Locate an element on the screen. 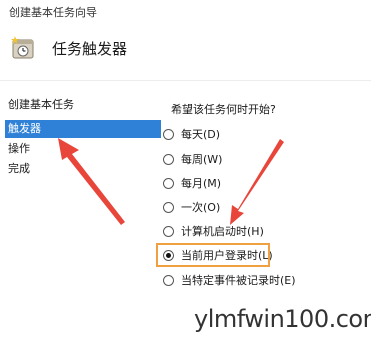 The width and height of the screenshot is (371, 349). arrow-to-trigger is located at coordinates (91, 181).